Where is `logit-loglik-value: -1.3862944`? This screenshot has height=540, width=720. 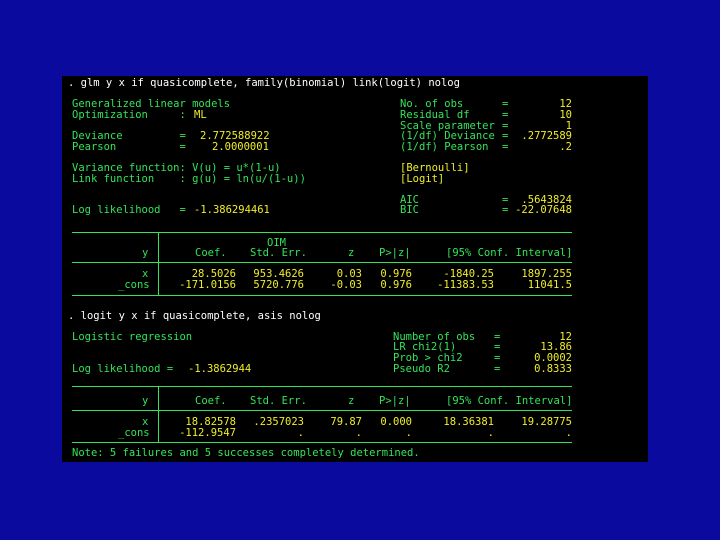 logit-loglik-value: -1.3862944 is located at coordinates (220, 369).